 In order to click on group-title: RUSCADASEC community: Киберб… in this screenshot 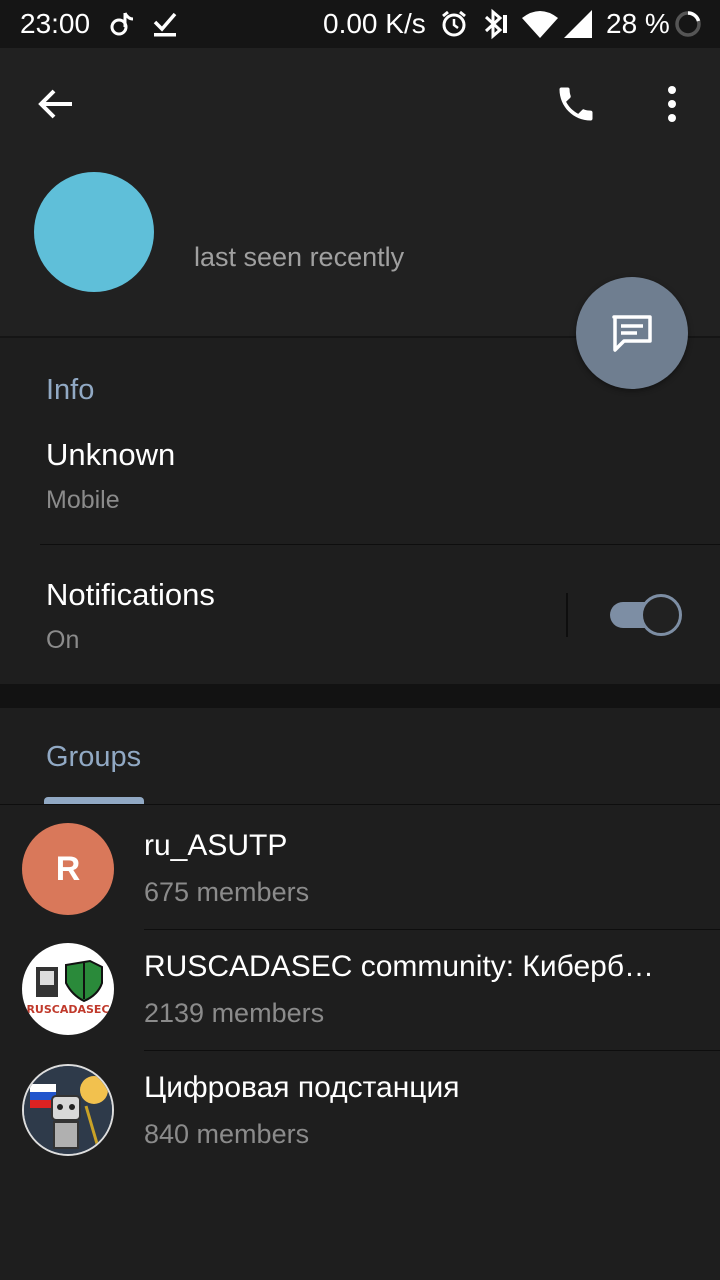, I will do `click(399, 966)`.